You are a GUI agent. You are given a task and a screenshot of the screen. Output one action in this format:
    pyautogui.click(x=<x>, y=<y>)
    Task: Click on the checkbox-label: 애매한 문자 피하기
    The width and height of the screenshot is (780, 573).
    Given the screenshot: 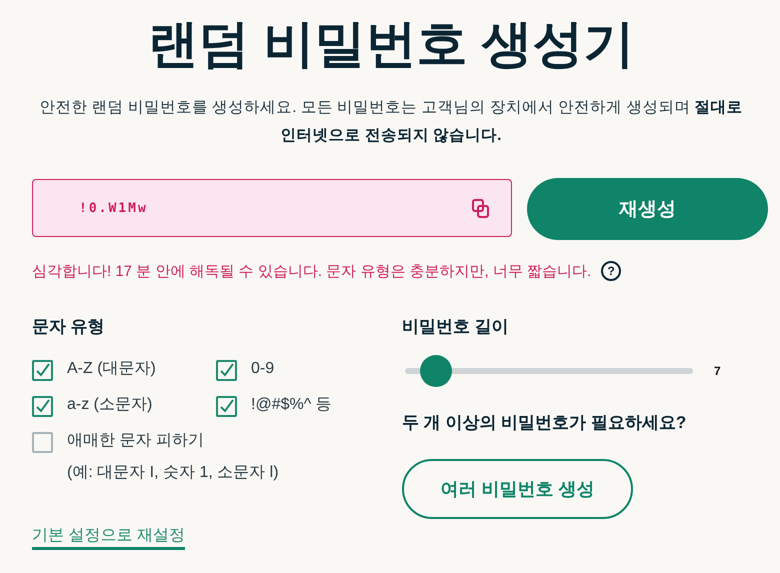 What is the action you would take?
    pyautogui.click(x=136, y=441)
    